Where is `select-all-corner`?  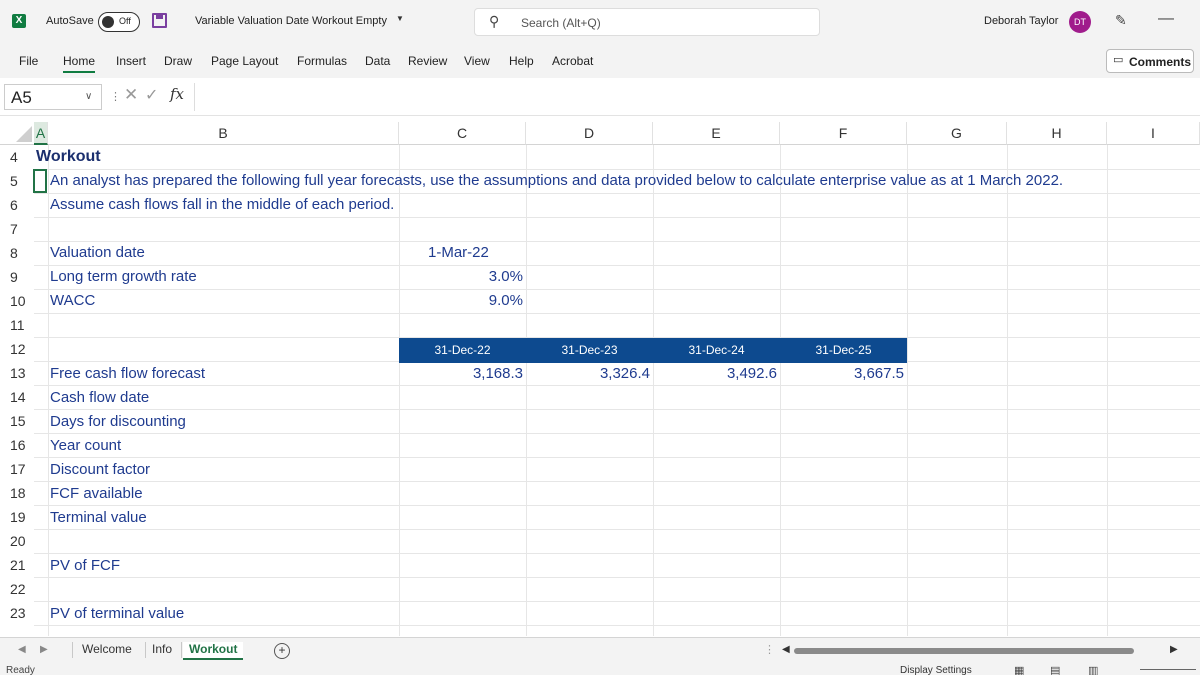 select-all-corner is located at coordinates (17, 133).